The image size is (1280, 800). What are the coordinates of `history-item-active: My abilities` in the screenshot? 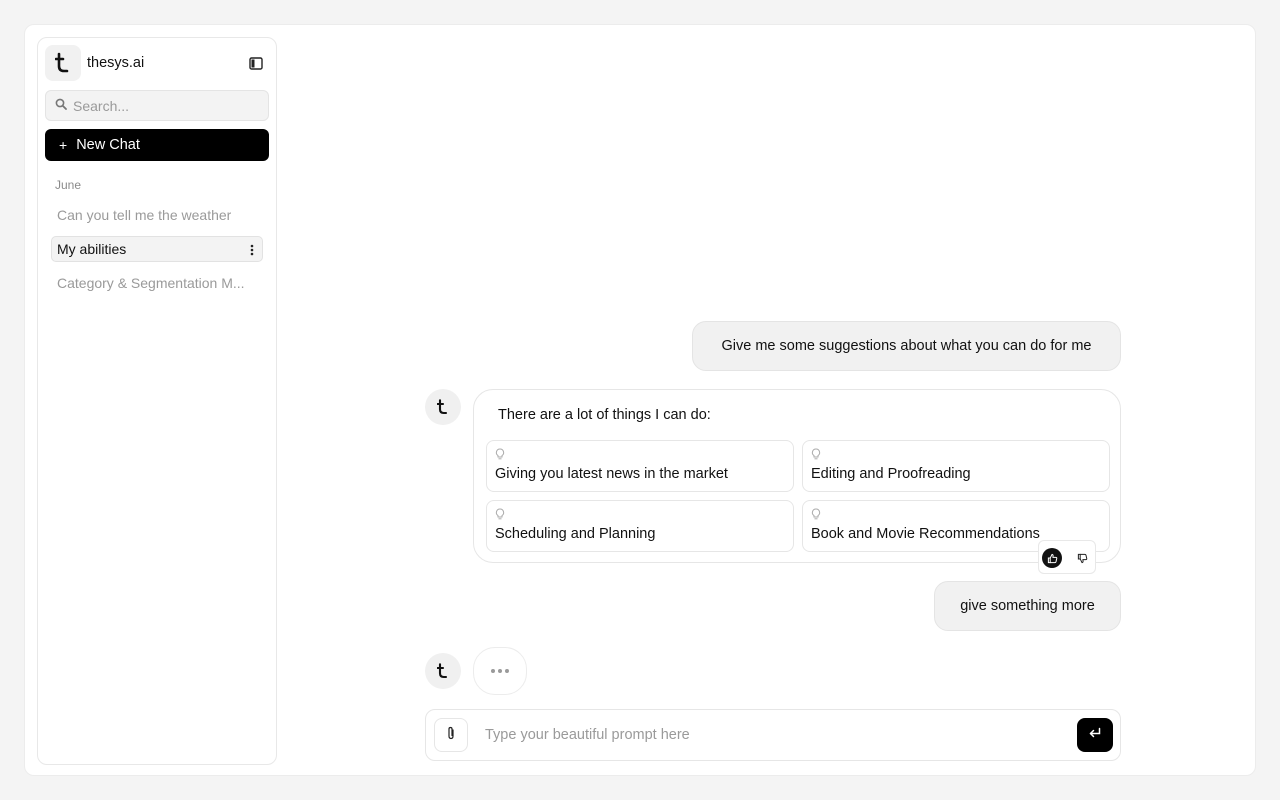 It's located at (157, 249).